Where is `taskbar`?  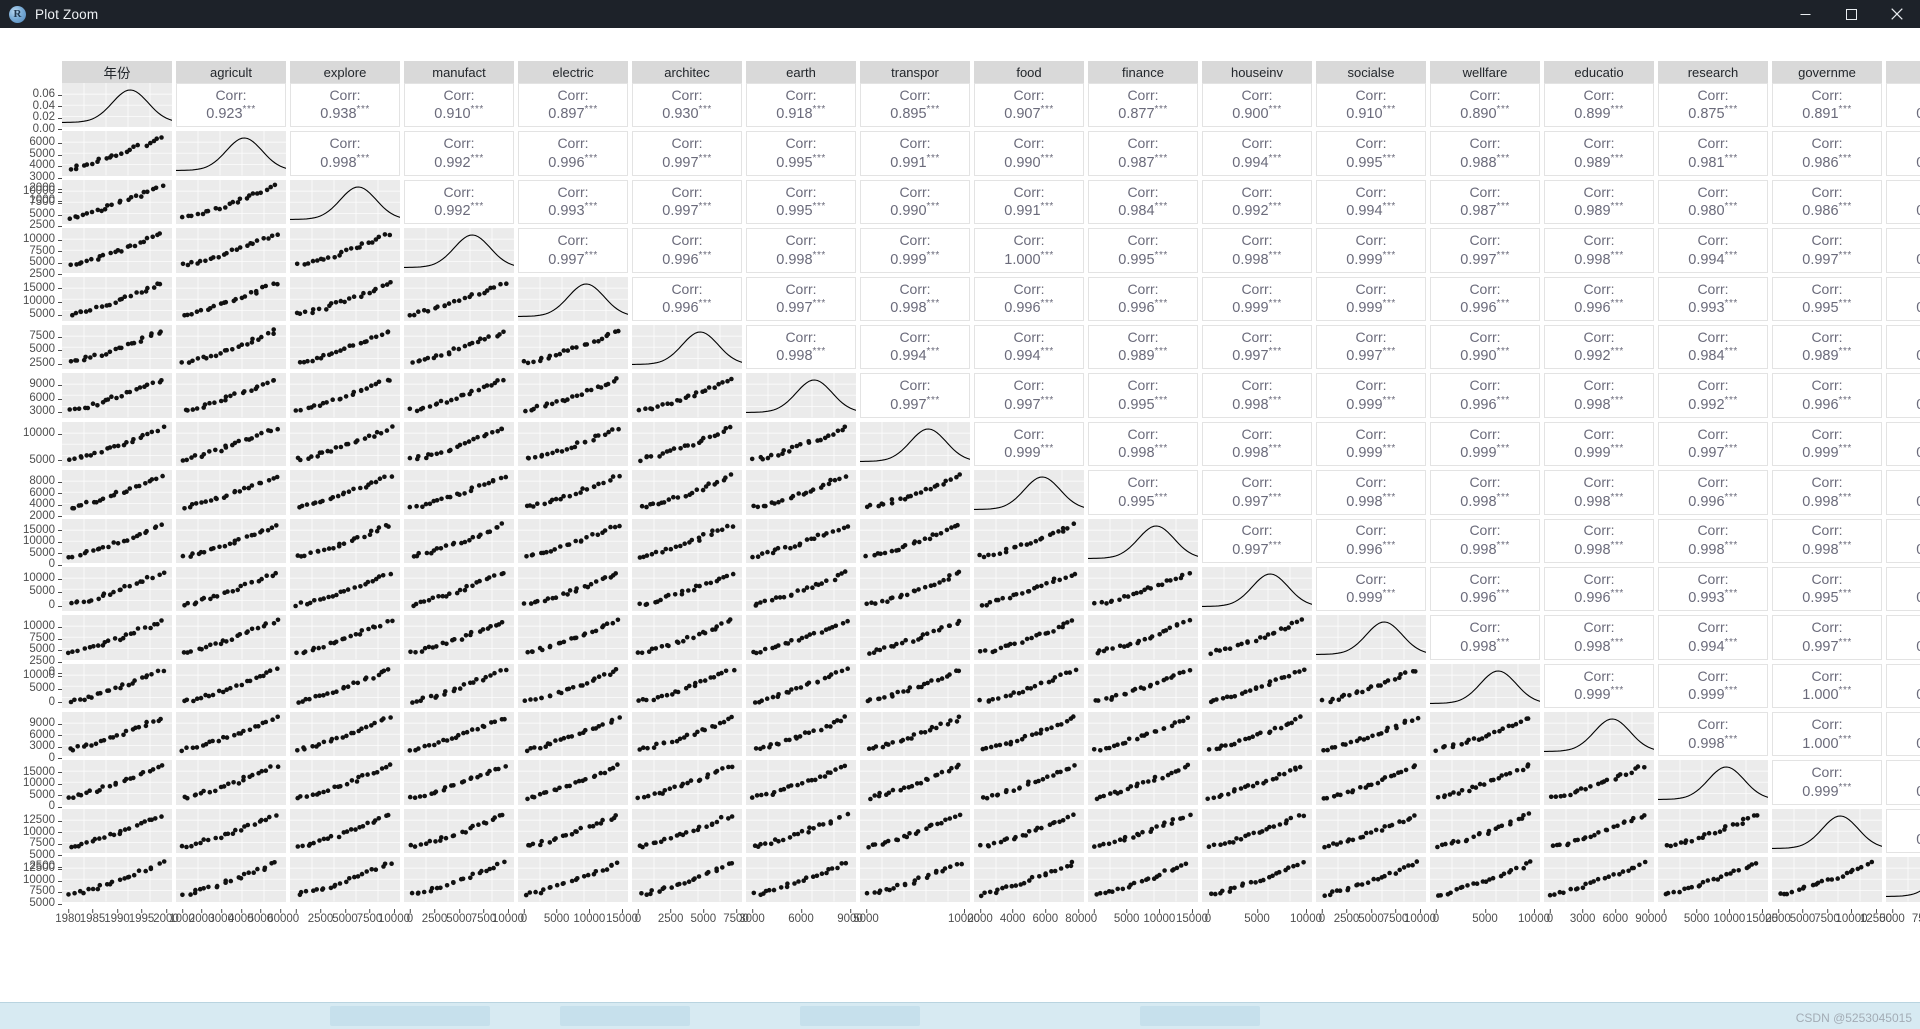 taskbar is located at coordinates (960, 1015).